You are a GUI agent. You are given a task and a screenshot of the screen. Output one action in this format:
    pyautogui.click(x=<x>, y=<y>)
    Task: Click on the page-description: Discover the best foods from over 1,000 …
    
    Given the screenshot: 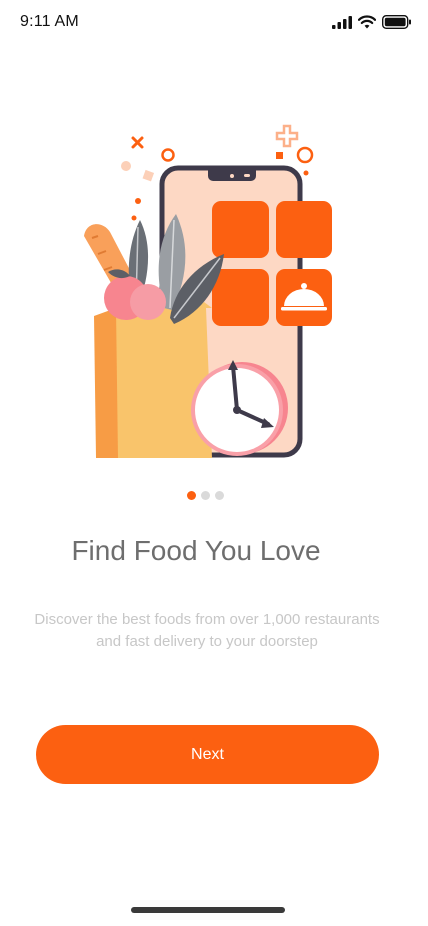 What is the action you would take?
    pyautogui.click(x=207, y=630)
    